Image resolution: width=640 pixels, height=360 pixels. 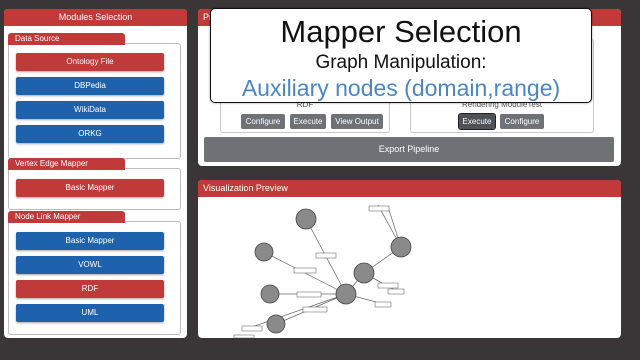 I want to click on rendering-execute-button: Execute, so click(x=477, y=121).